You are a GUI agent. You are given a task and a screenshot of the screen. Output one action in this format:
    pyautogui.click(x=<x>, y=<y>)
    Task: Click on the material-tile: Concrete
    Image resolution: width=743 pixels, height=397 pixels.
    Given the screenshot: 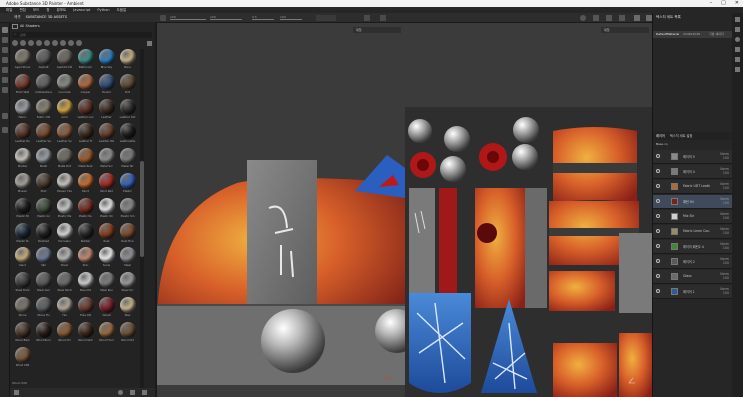 What is the action you would take?
    pyautogui.click(x=64, y=84)
    